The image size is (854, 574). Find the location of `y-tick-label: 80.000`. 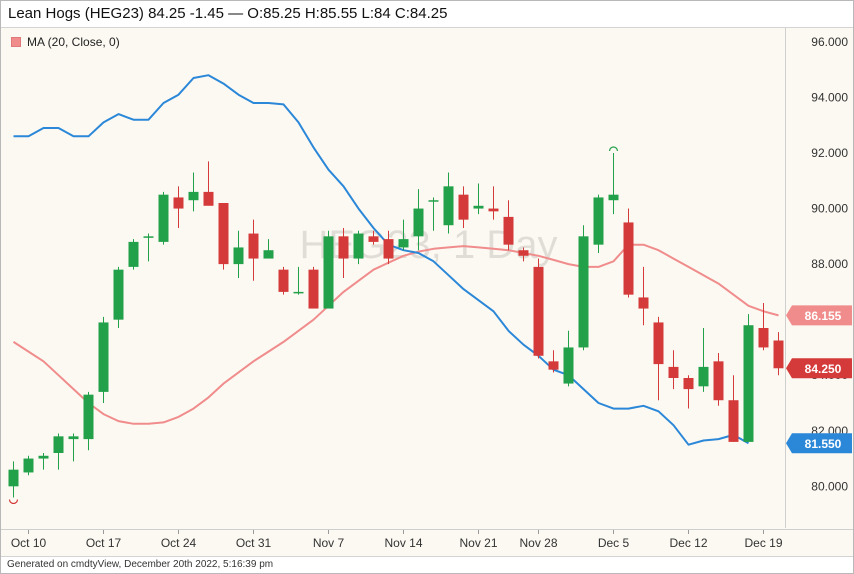

y-tick-label: 80.000 is located at coordinates (829, 486).